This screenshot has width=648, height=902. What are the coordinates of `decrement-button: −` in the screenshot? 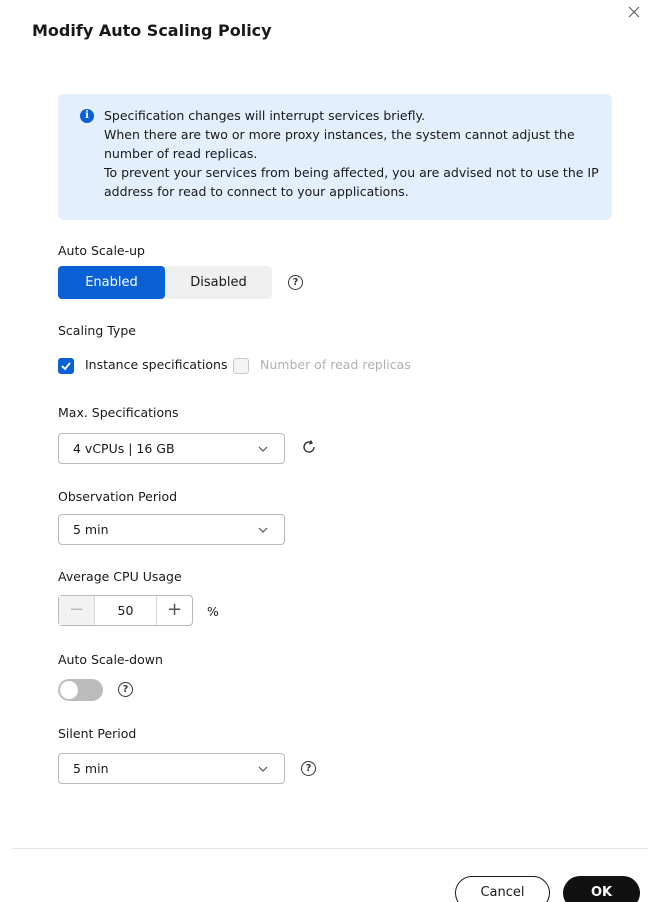 It's located at (77, 610).